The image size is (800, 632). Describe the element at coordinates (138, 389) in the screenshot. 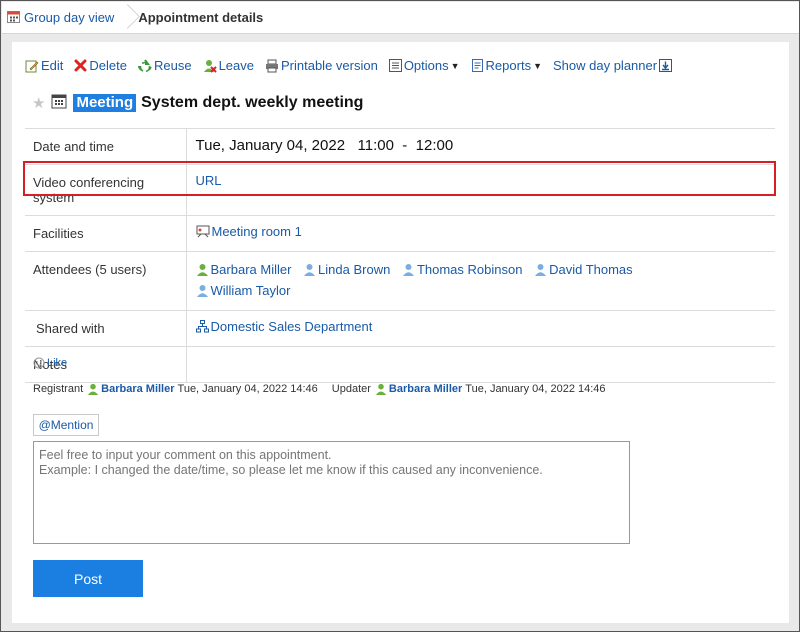

I see `registrant-name: Barbara Miller` at that location.